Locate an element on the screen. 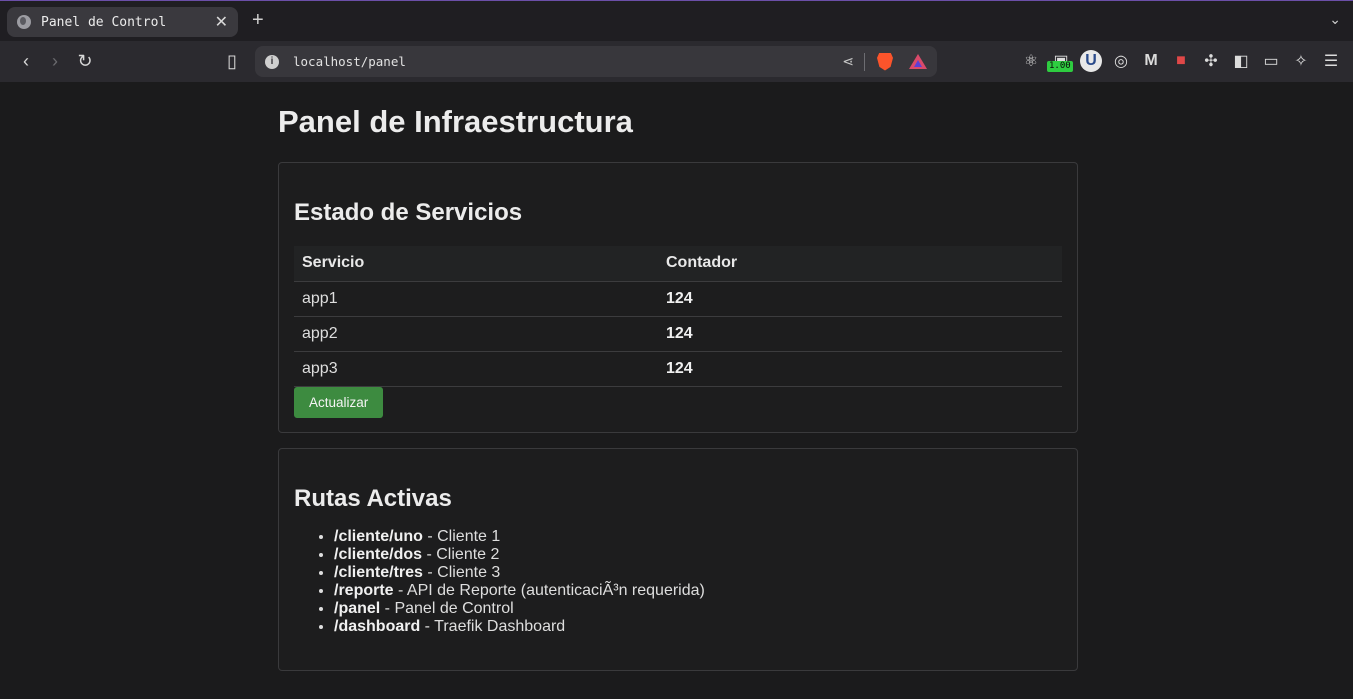 This screenshot has height=699, width=1353. bookmark-icon: ▯ is located at coordinates (232, 61).